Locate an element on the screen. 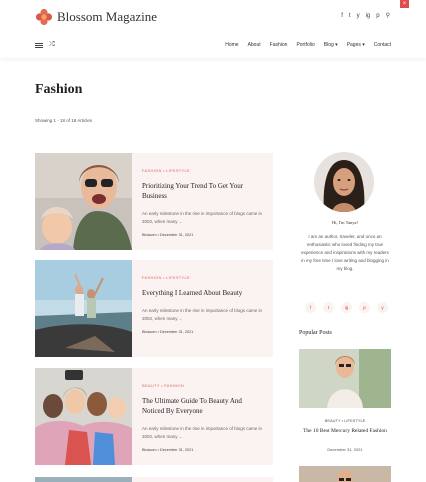 The width and height of the screenshot is (426, 482). header-socials: f t y ig p ⚲ is located at coordinates (365, 16).